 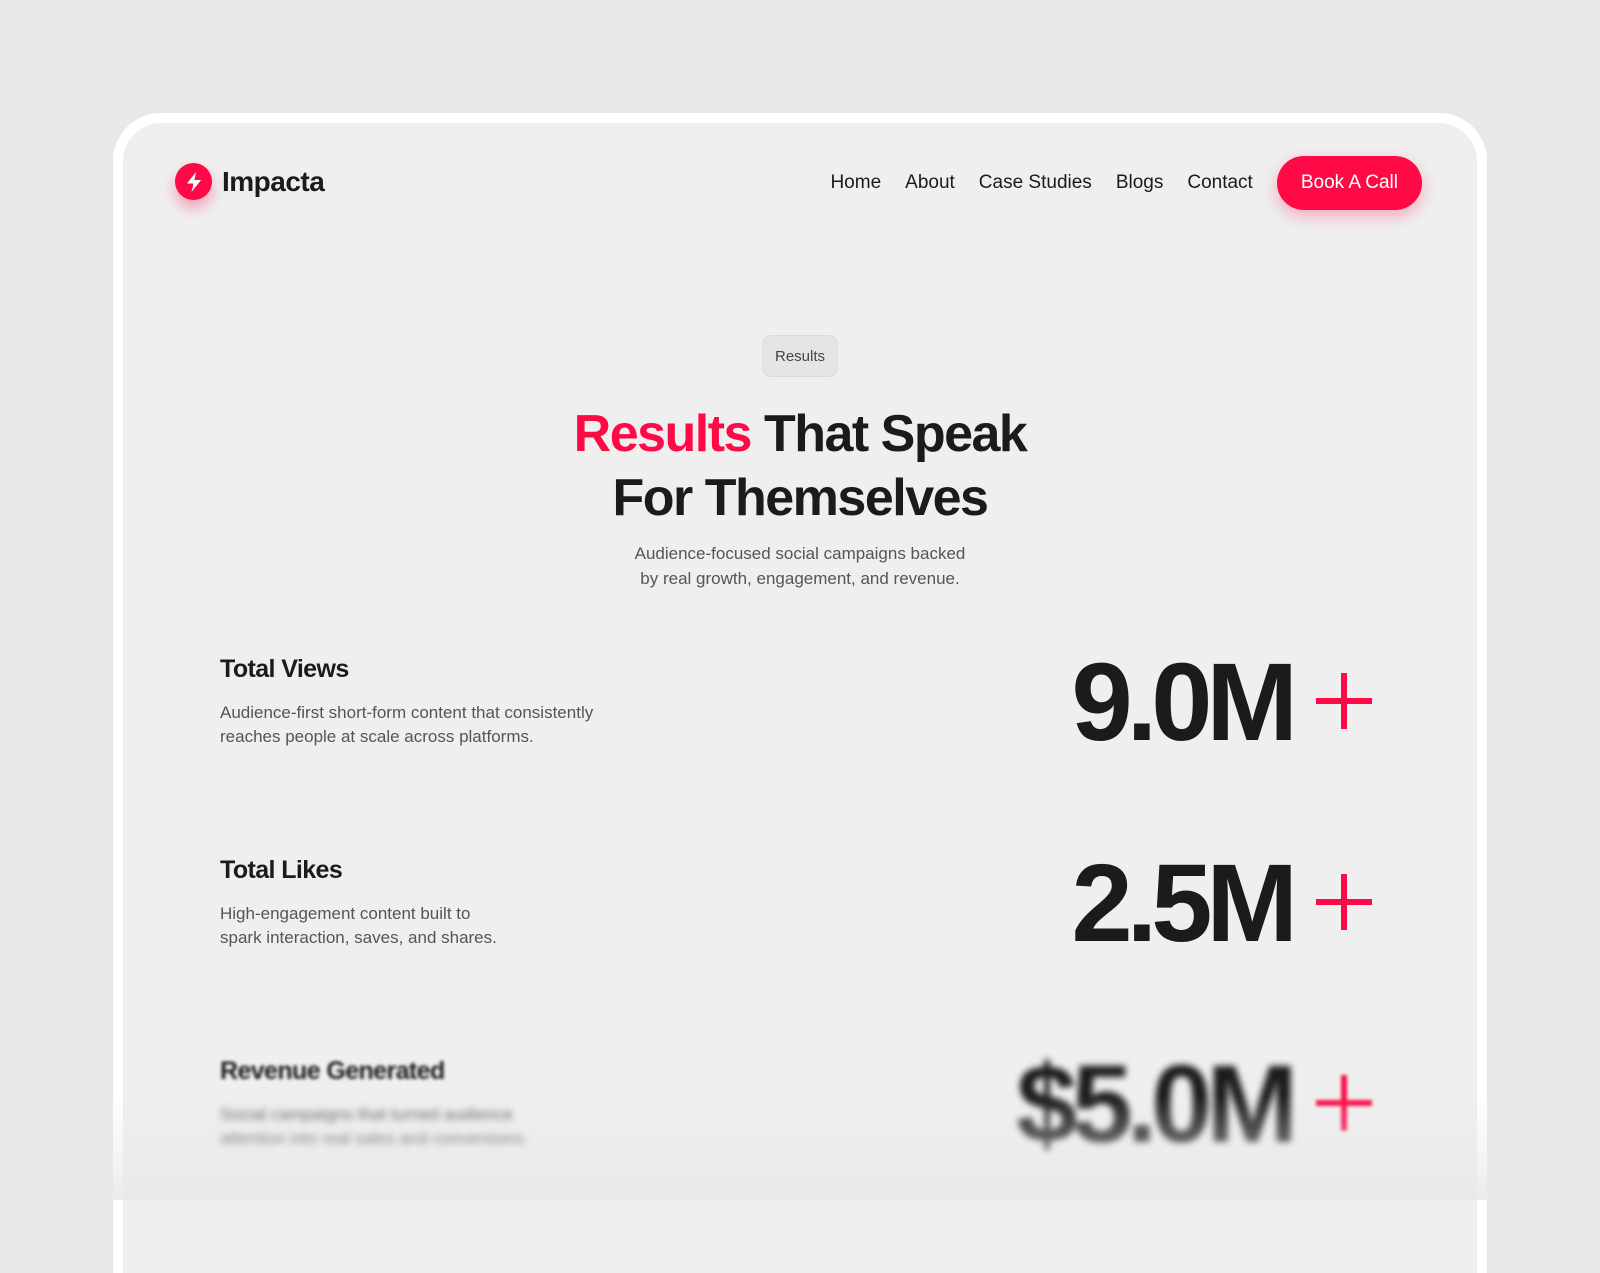 I want to click on stat-description-line2: spark interaction, saves, and shares., so click(x=358, y=937).